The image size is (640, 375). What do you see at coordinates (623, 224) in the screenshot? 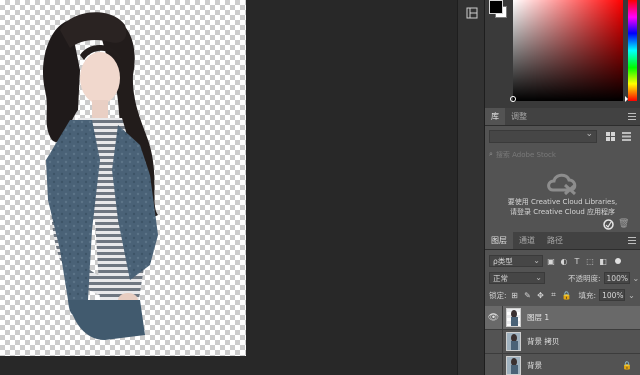
I see `trash-icon: 🗑` at bounding box center [623, 224].